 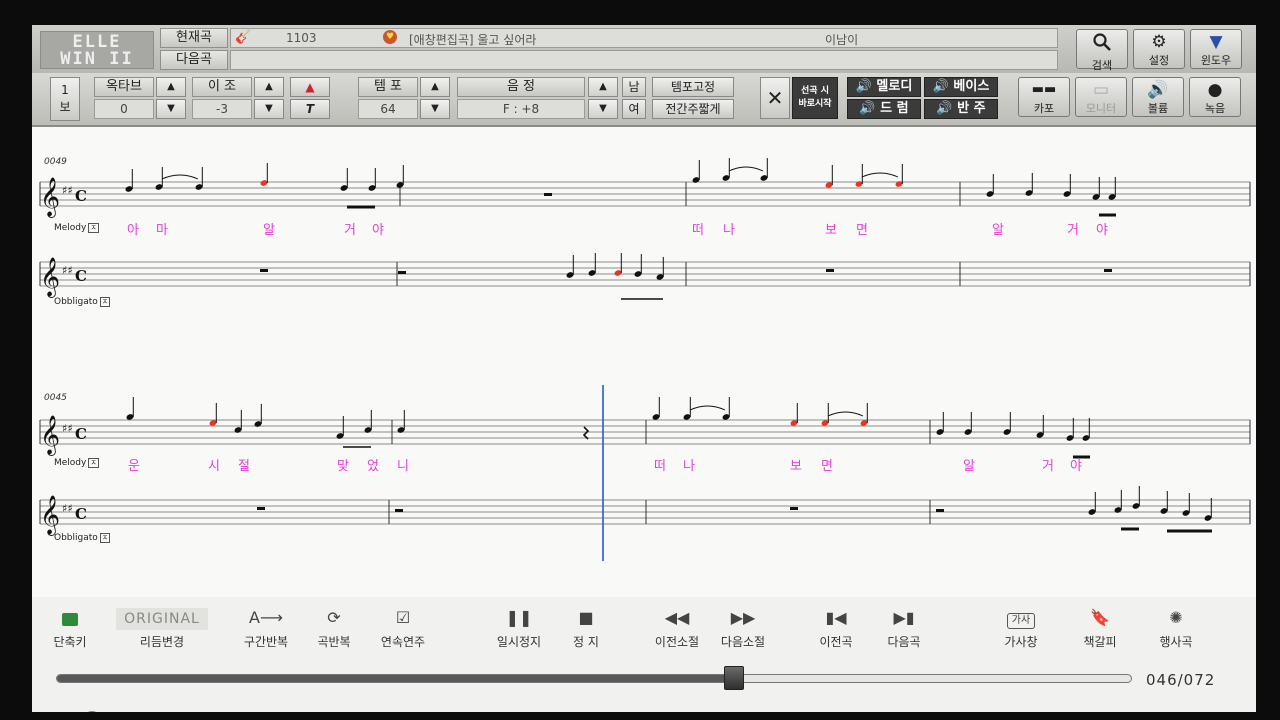 I want to click on lyric-syllable: 아, so click(x=133, y=230).